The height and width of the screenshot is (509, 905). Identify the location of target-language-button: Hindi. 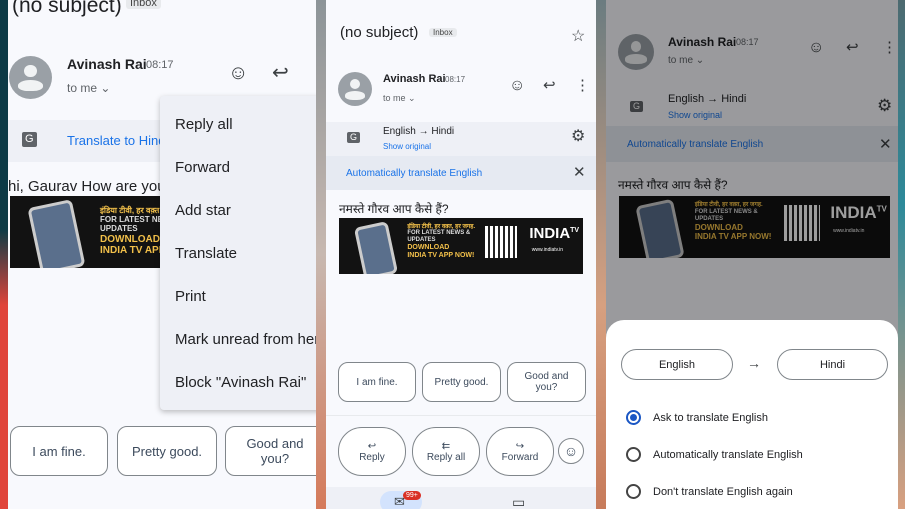
(832, 364).